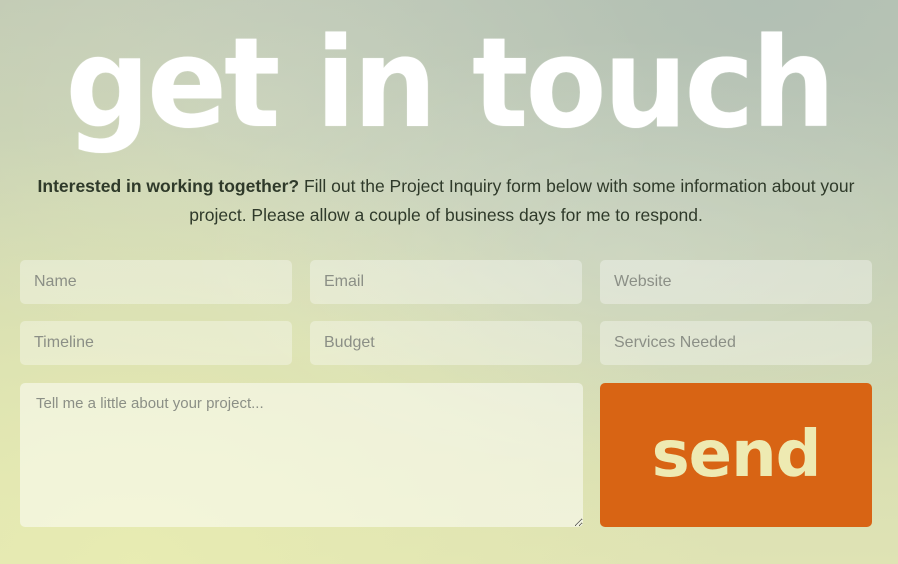 This screenshot has width=898, height=564. What do you see at coordinates (446, 343) in the screenshot?
I see `budget-input` at bounding box center [446, 343].